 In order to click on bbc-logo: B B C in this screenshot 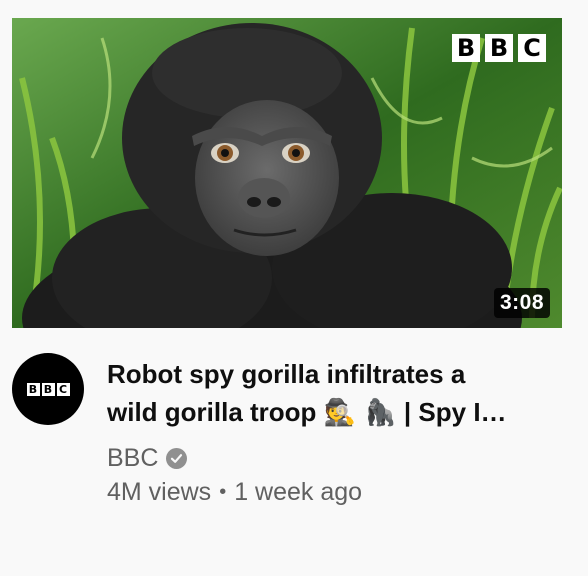, I will do `click(499, 48)`.